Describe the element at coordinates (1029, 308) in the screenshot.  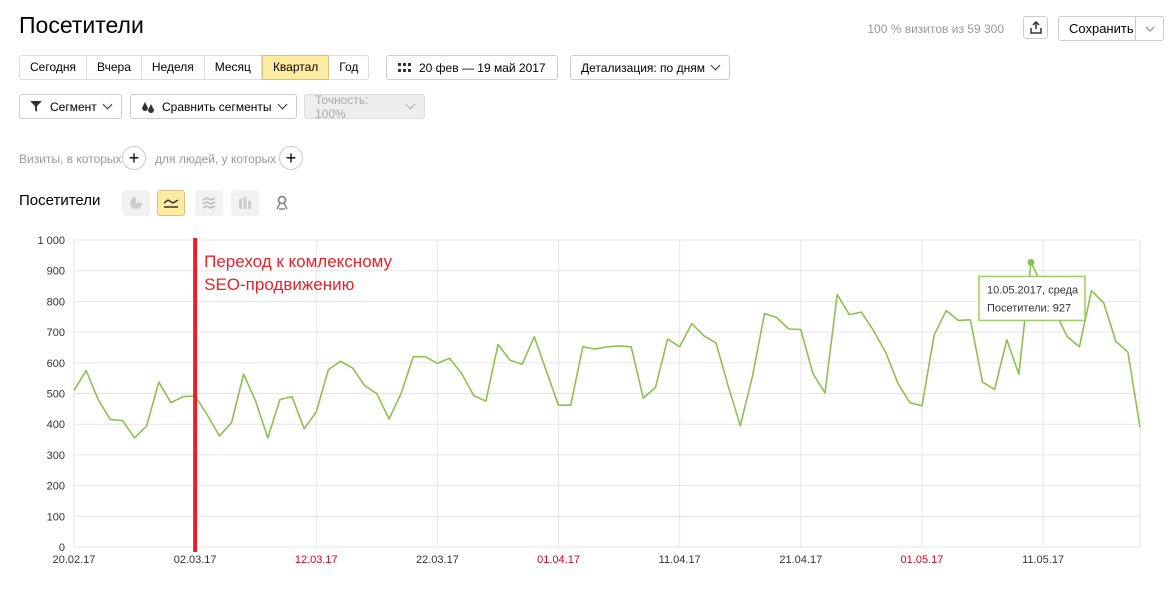
I see `tooltip-value: Посетители: 927` at that location.